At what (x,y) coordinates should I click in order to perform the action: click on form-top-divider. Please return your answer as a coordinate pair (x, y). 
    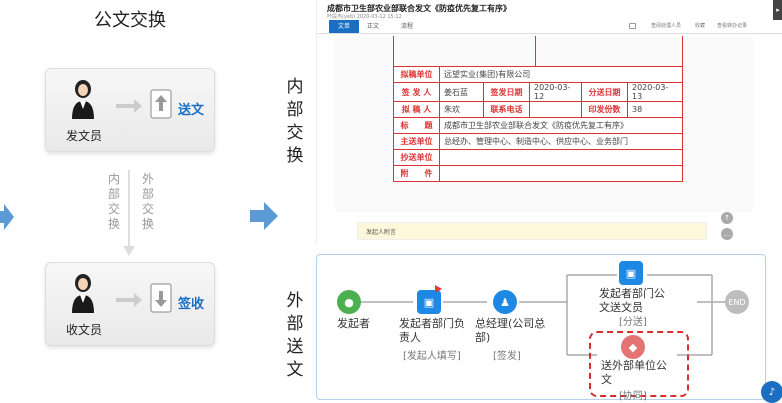
    Looking at the image, I should click on (535, 51).